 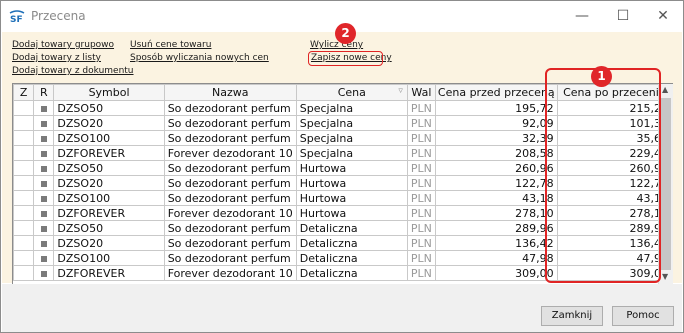 I want to click on close-button: Zamknij, so click(x=572, y=316).